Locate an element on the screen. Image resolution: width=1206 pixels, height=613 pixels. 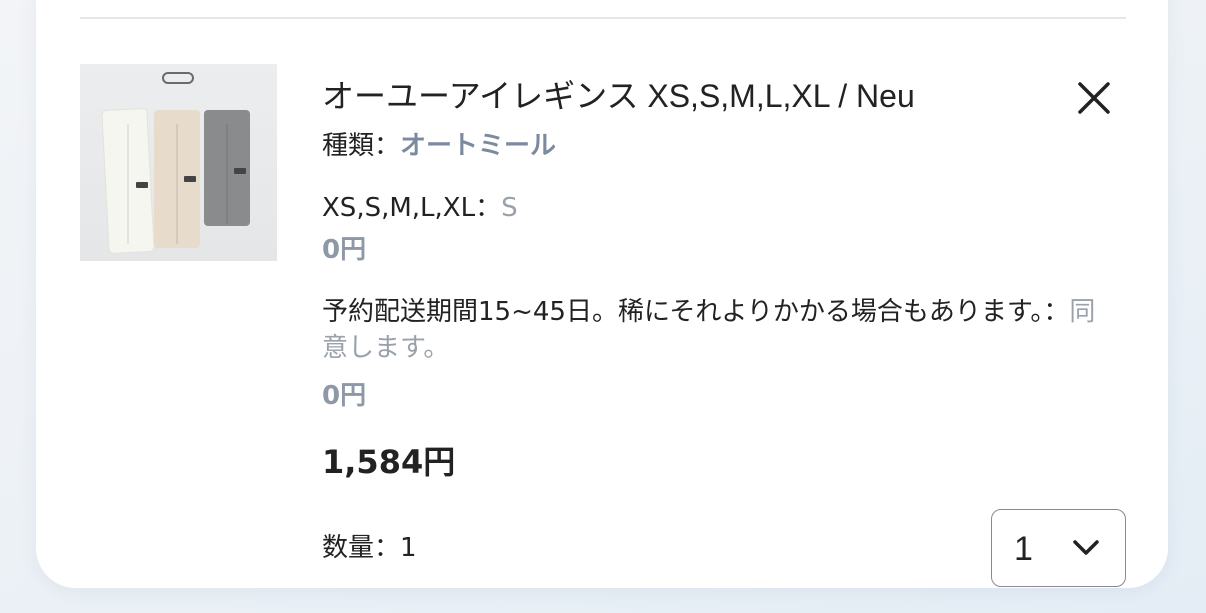
option-size-price: 0円 is located at coordinates (344, 250).